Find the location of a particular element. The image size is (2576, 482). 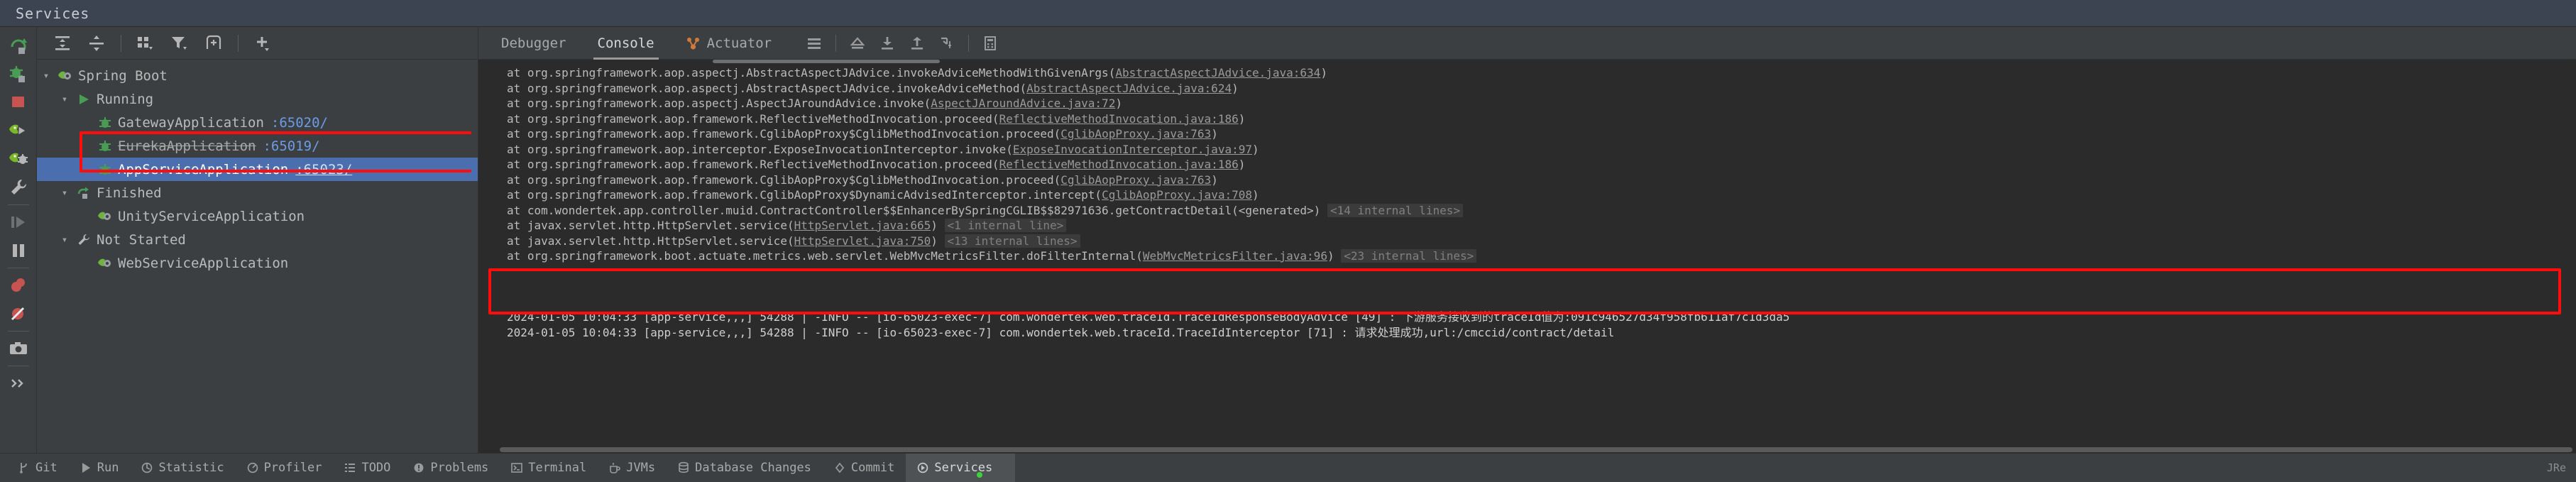

log-line-suffix: ) is located at coordinates (1330, 256).